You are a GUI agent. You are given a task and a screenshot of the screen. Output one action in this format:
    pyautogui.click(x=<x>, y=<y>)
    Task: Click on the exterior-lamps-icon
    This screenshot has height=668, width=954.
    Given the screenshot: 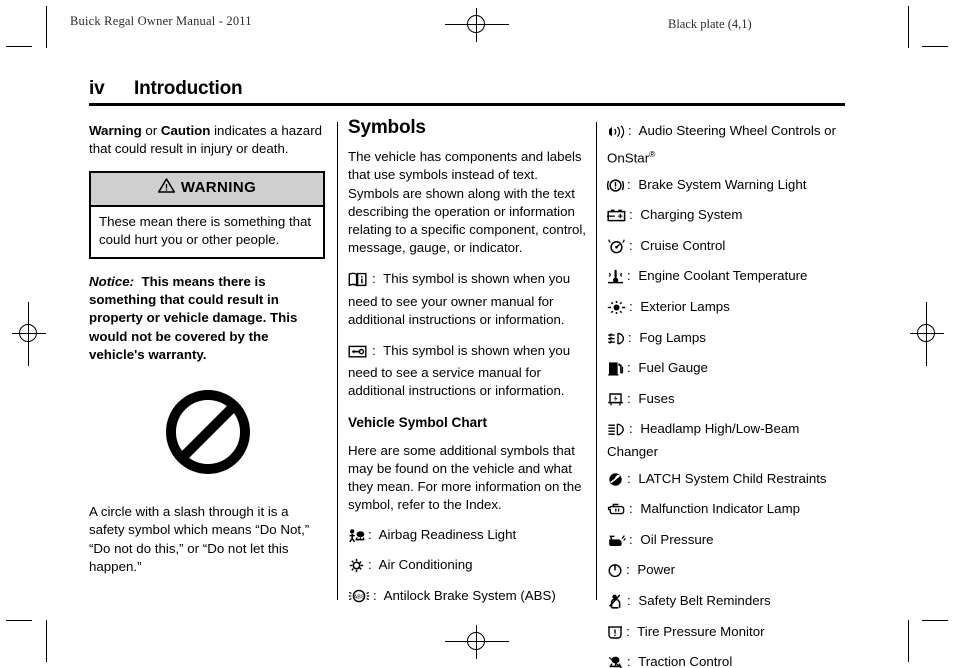 What is the action you would take?
    pyautogui.click(x=616, y=310)
    